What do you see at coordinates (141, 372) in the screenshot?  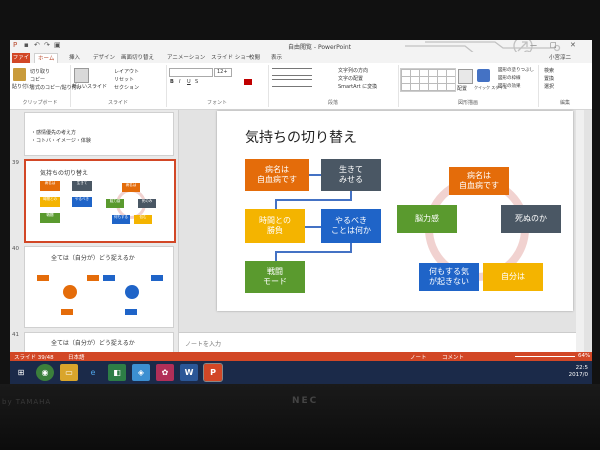 I see `maps-icon: ◈` at bounding box center [141, 372].